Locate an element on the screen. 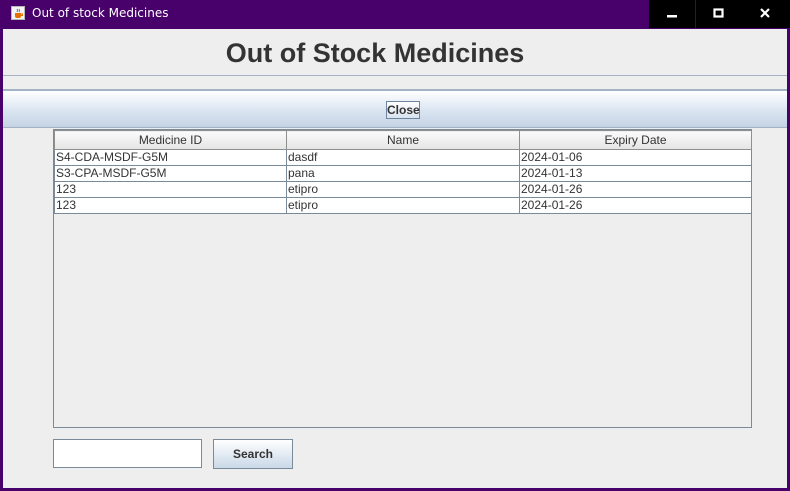  table-row: S3-CPA-MSDF-G5M pana 2024-01-13 is located at coordinates (403, 173).